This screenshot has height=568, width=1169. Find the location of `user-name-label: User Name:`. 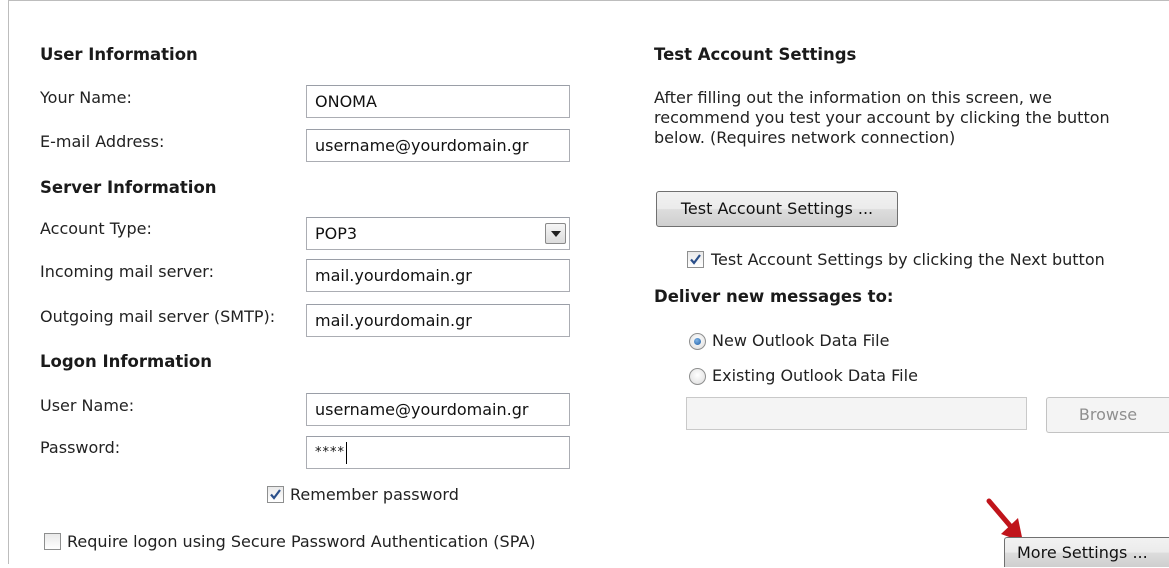

user-name-label: User Name: is located at coordinates (87, 405).